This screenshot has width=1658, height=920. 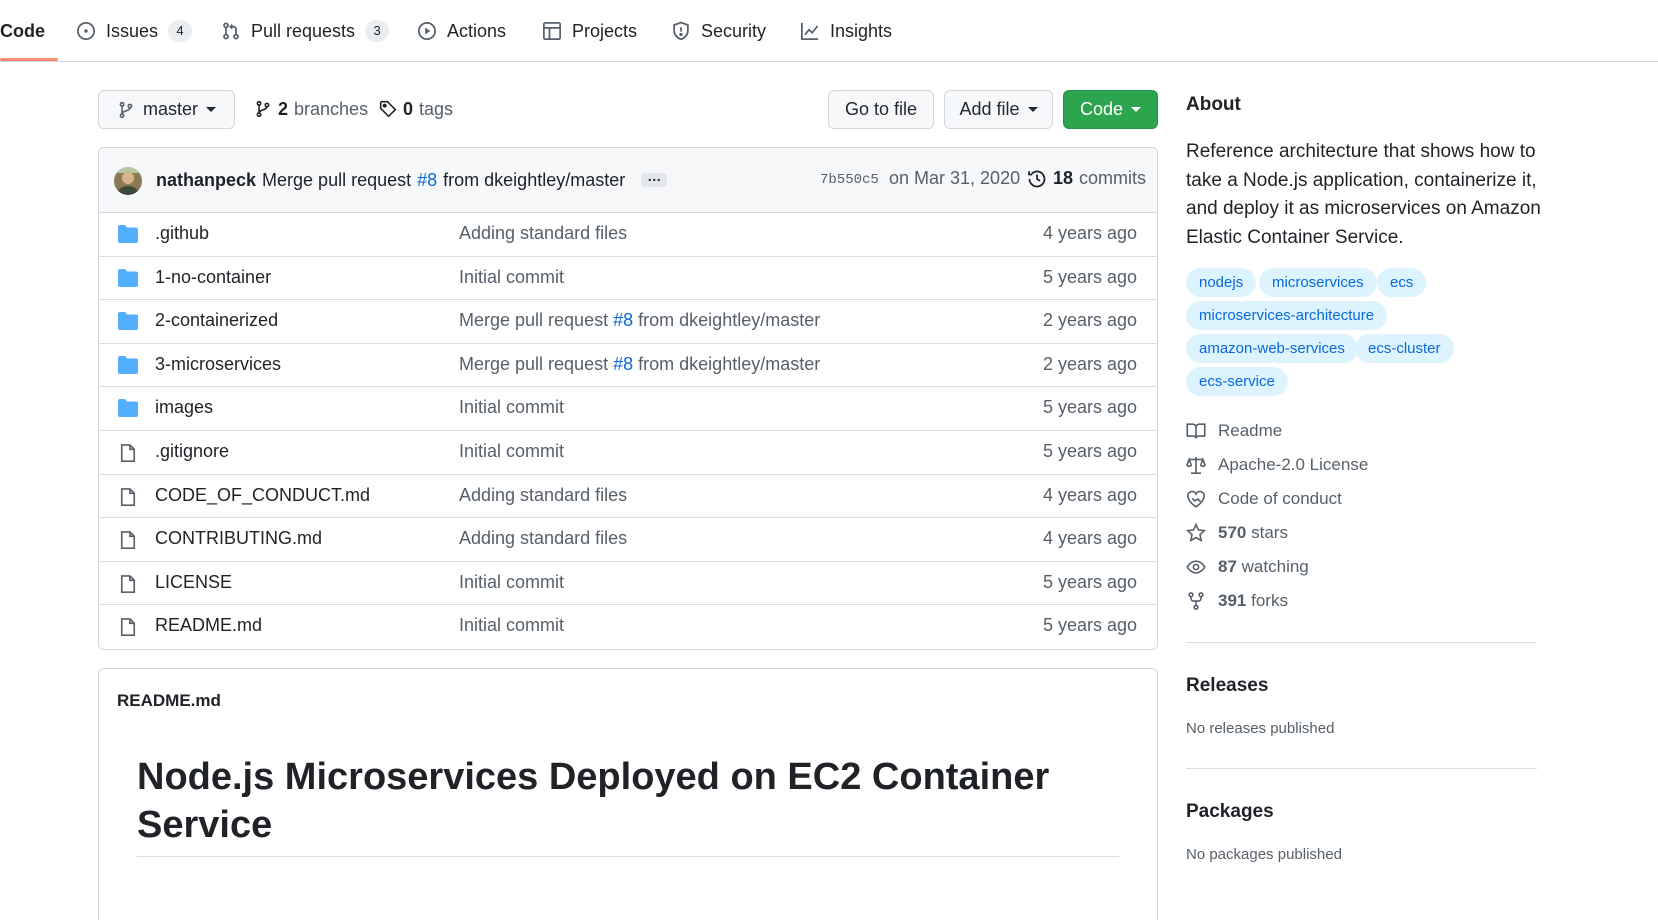 I want to click on file-name: images, so click(x=184, y=407).